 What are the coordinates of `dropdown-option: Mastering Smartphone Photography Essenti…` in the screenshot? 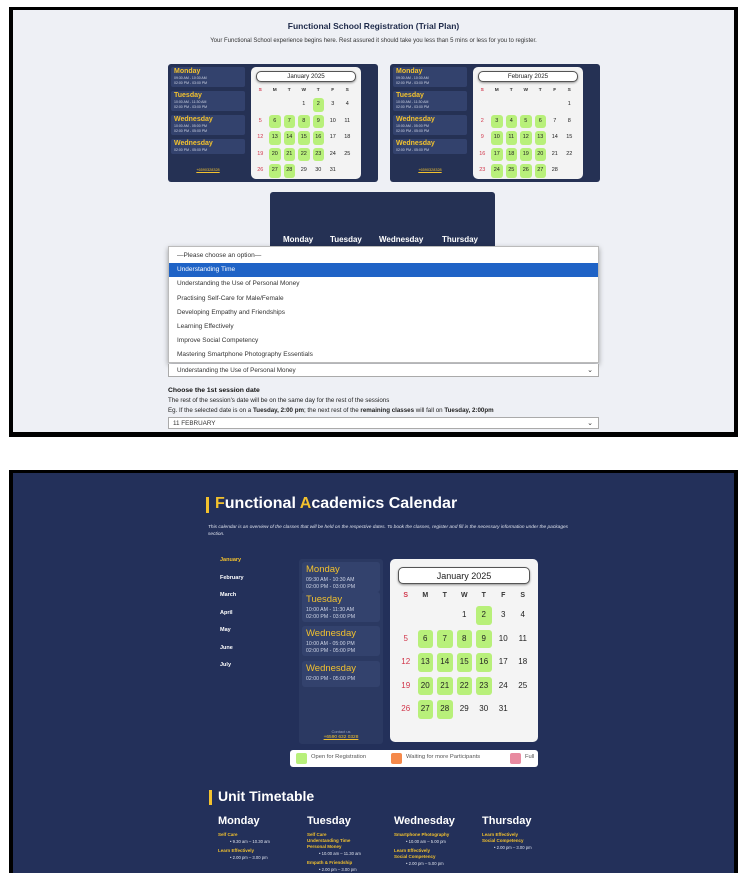 It's located at (383, 355).